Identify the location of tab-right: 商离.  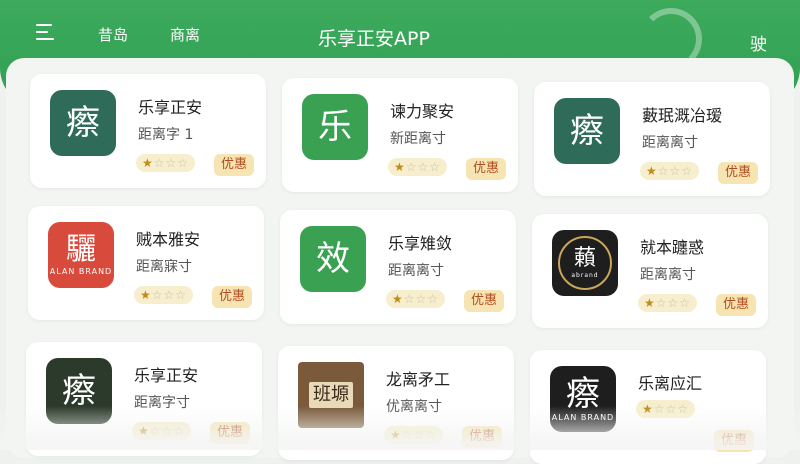
(185, 34).